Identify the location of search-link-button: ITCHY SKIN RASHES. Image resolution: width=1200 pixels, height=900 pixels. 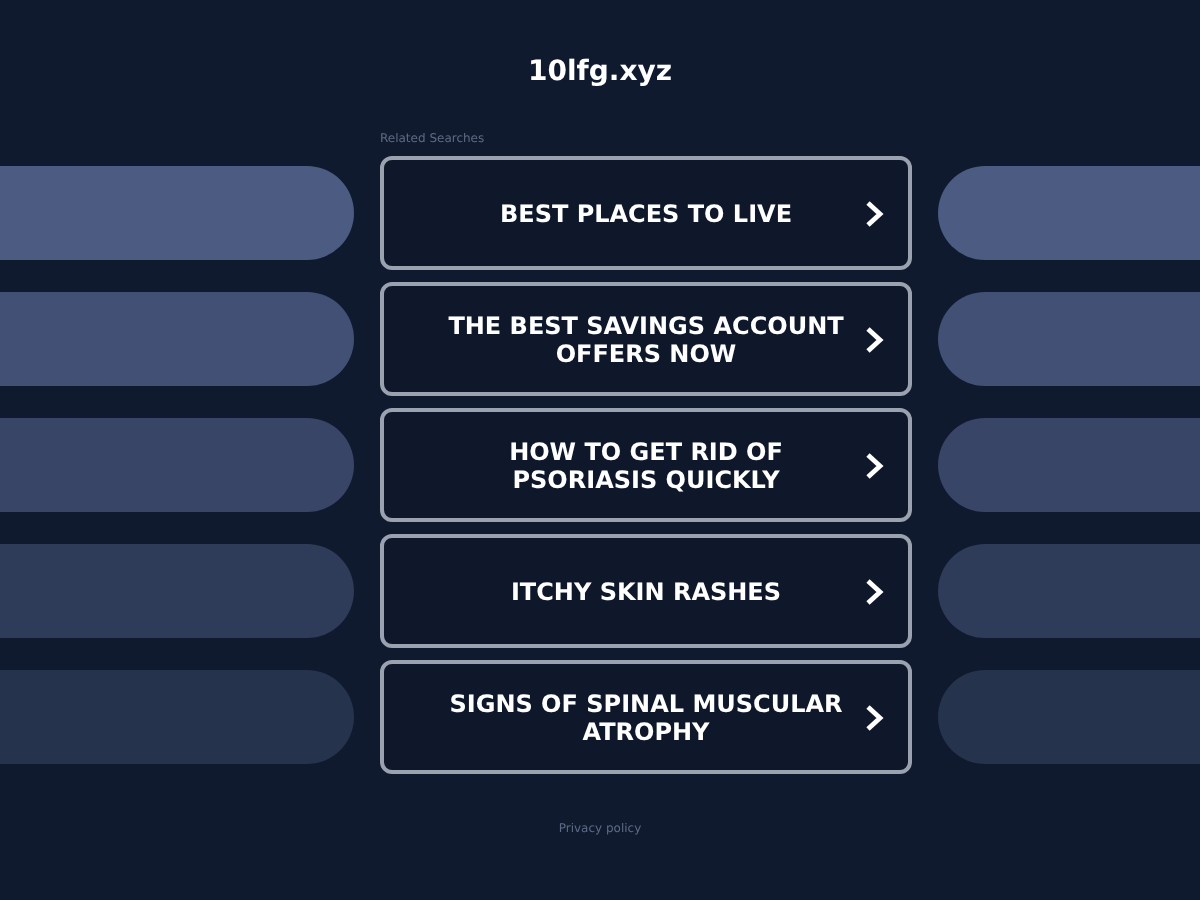
(646, 591).